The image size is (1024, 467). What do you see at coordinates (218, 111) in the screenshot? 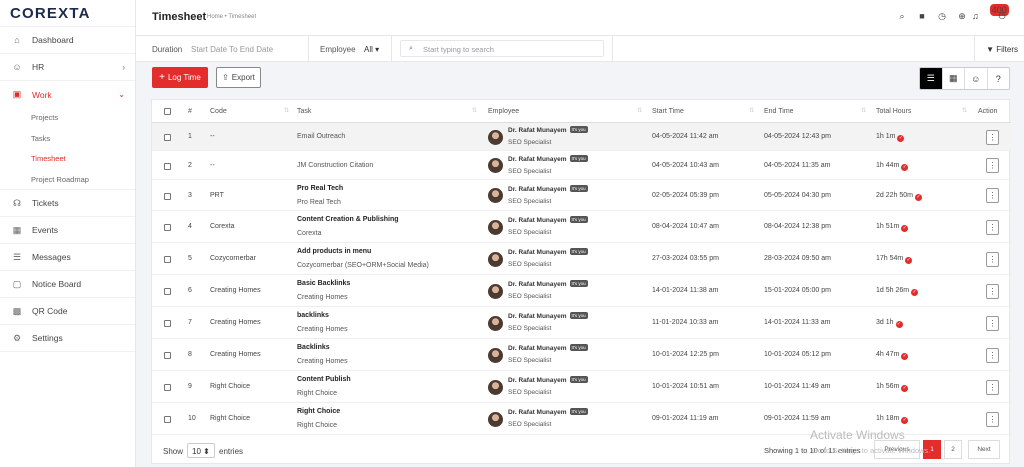
I see `col-code: Code` at bounding box center [218, 111].